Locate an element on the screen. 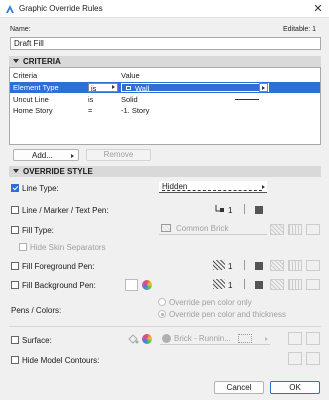 The image size is (329, 400). contour-options-icon is located at coordinates (313, 358).